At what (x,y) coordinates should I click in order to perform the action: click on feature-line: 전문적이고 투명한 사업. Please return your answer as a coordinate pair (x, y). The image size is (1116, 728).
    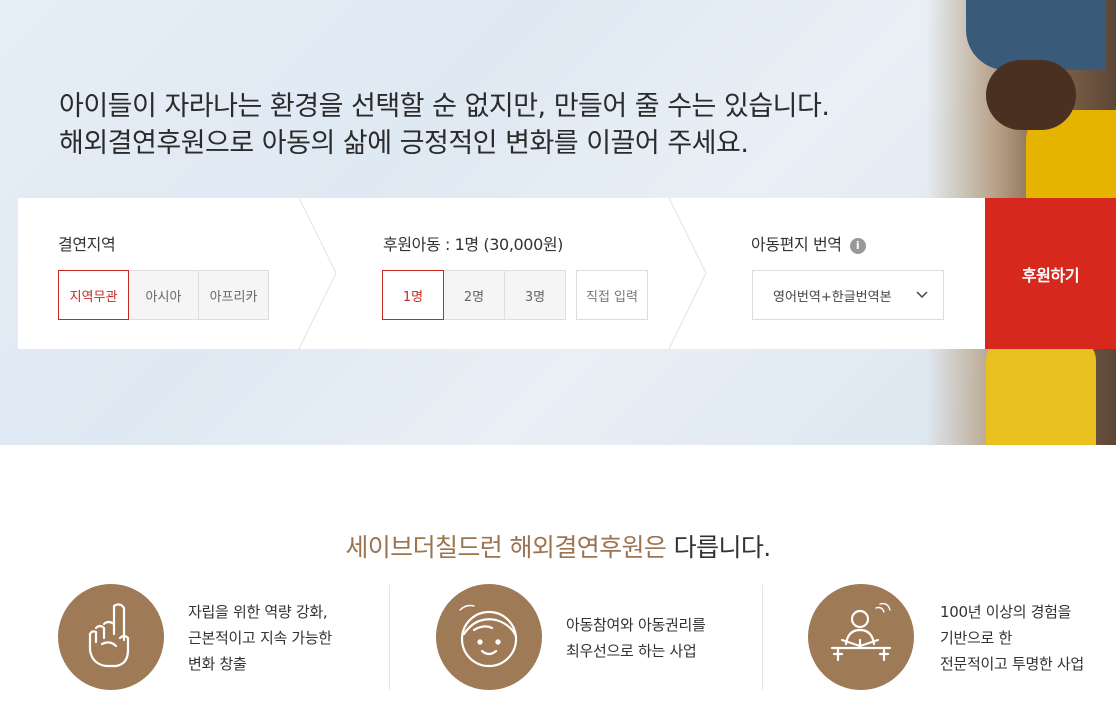
    Looking at the image, I should click on (1012, 664).